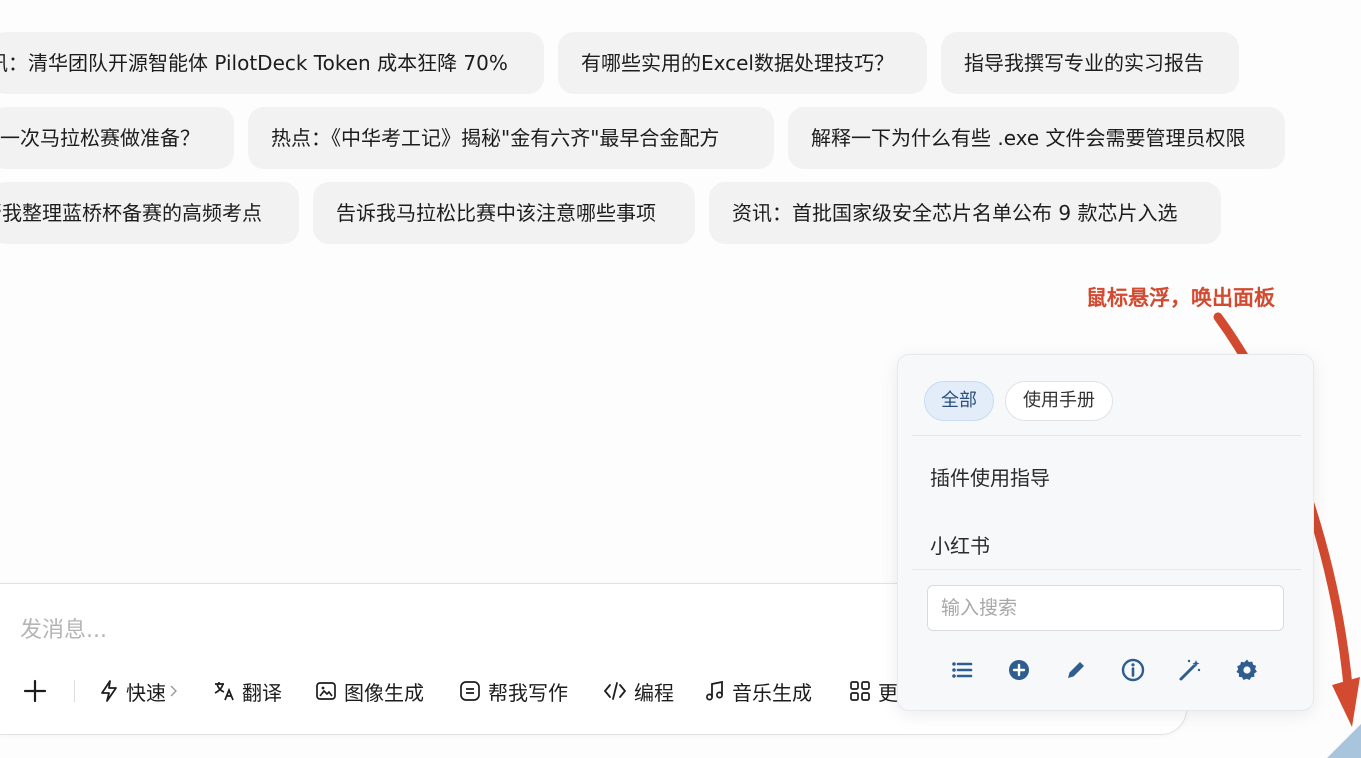 The image size is (1361, 758). I want to click on coding-button: 编程, so click(638, 691).